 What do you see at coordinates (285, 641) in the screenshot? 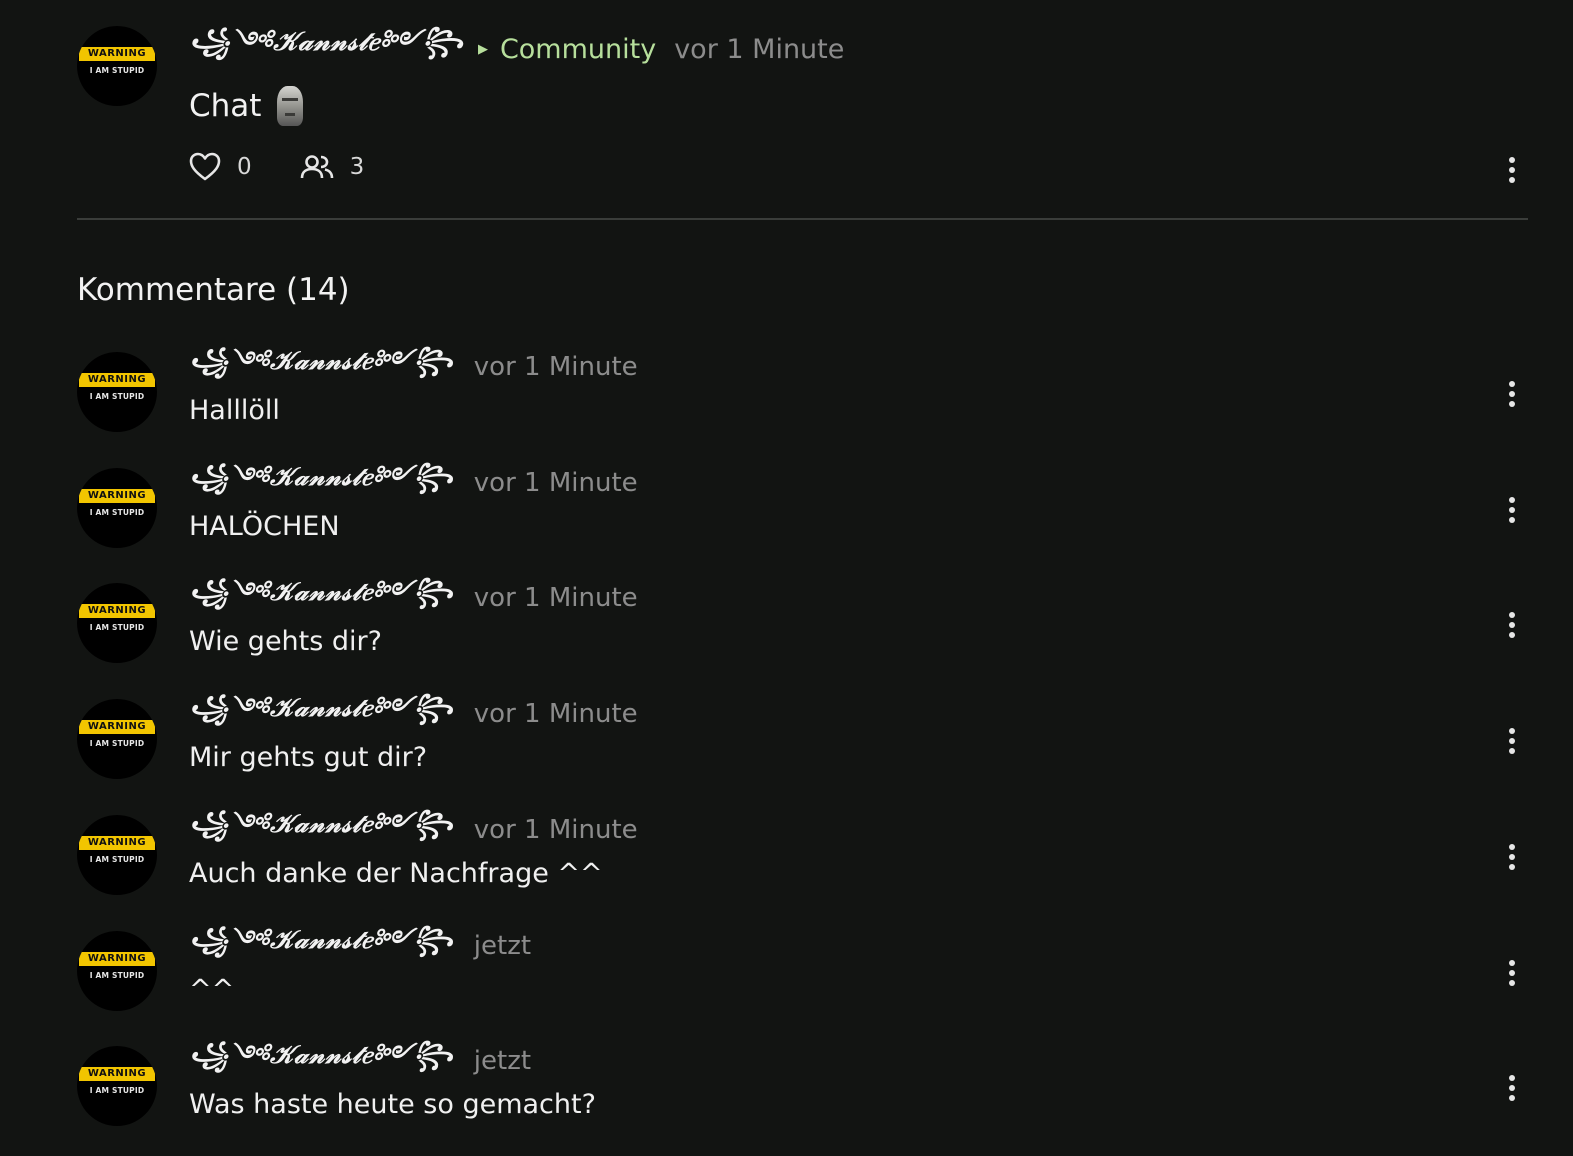
I see `comment-text: Wie gehts dir?` at bounding box center [285, 641].